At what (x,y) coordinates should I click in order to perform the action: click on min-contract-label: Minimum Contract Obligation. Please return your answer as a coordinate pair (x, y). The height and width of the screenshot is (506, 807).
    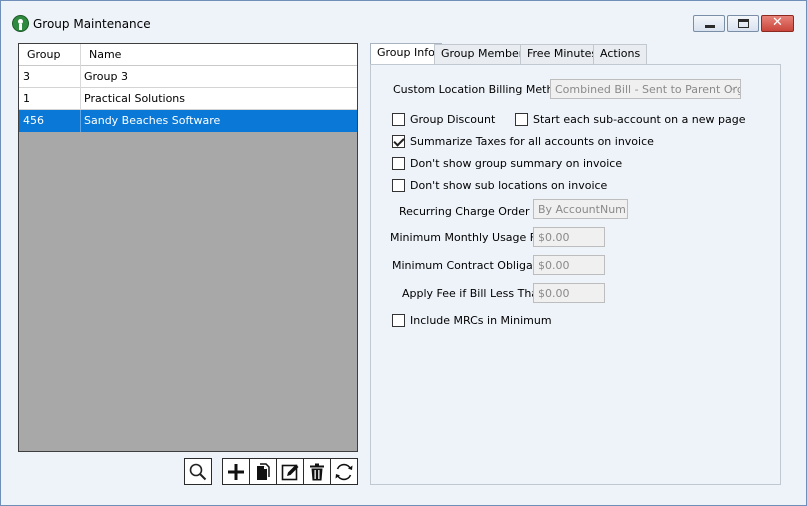
    Looking at the image, I should click on (473, 265).